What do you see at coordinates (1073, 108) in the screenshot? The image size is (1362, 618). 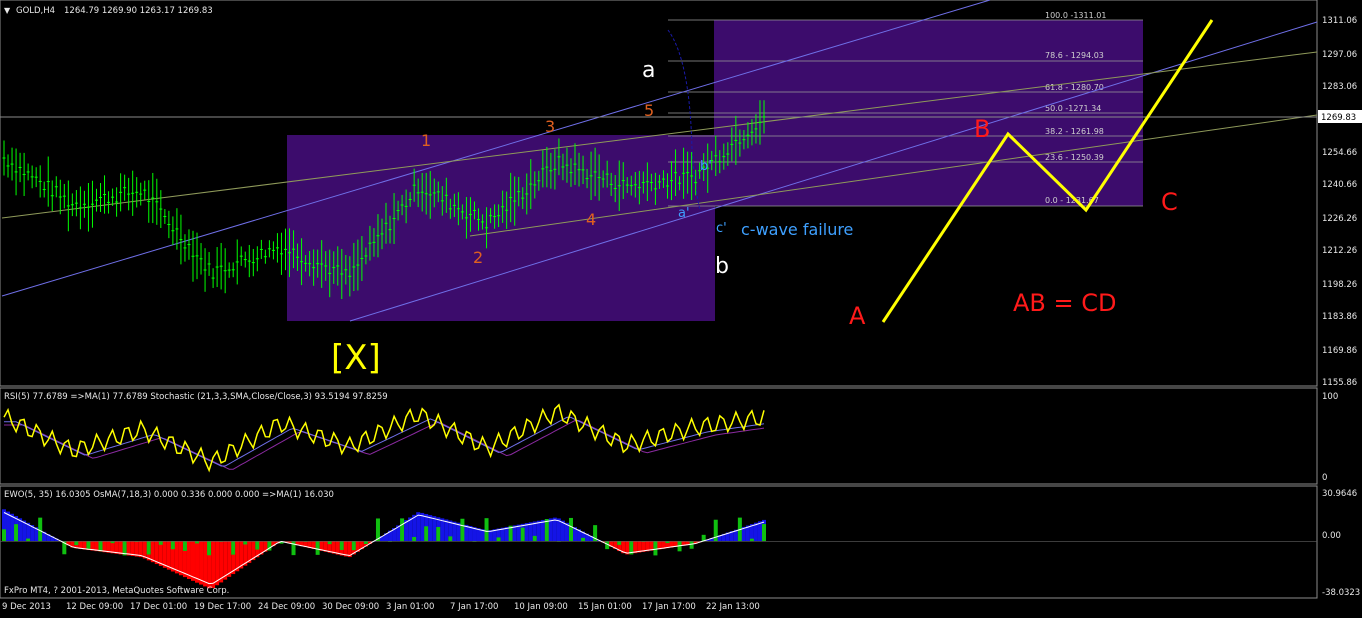 I see `fib-50: 50.0 -1271.34` at bounding box center [1073, 108].